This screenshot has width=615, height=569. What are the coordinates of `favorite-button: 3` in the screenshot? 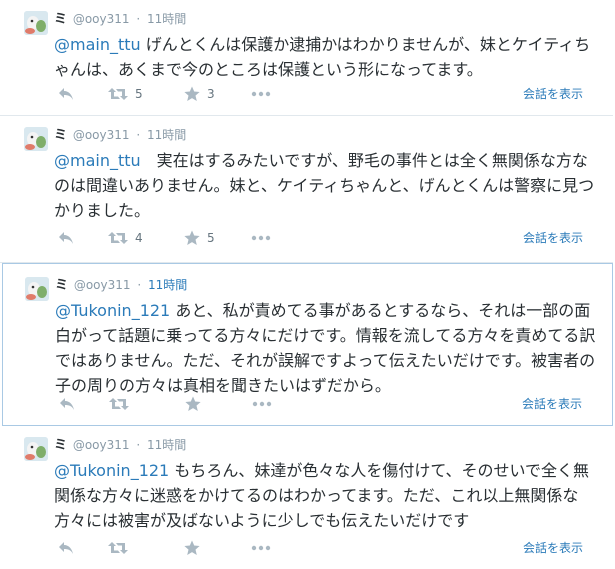 It's located at (199, 94).